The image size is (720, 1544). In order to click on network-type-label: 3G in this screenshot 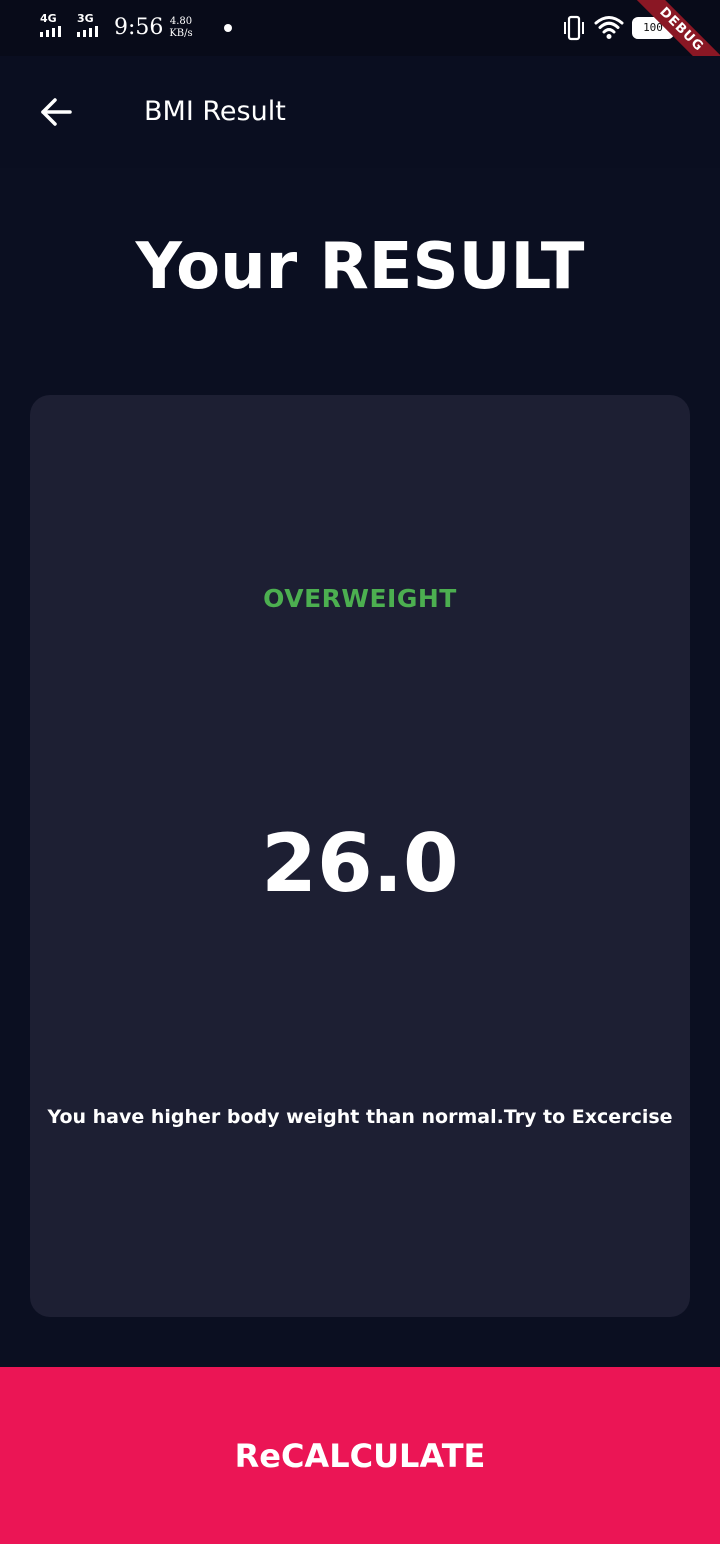, I will do `click(85, 18)`.